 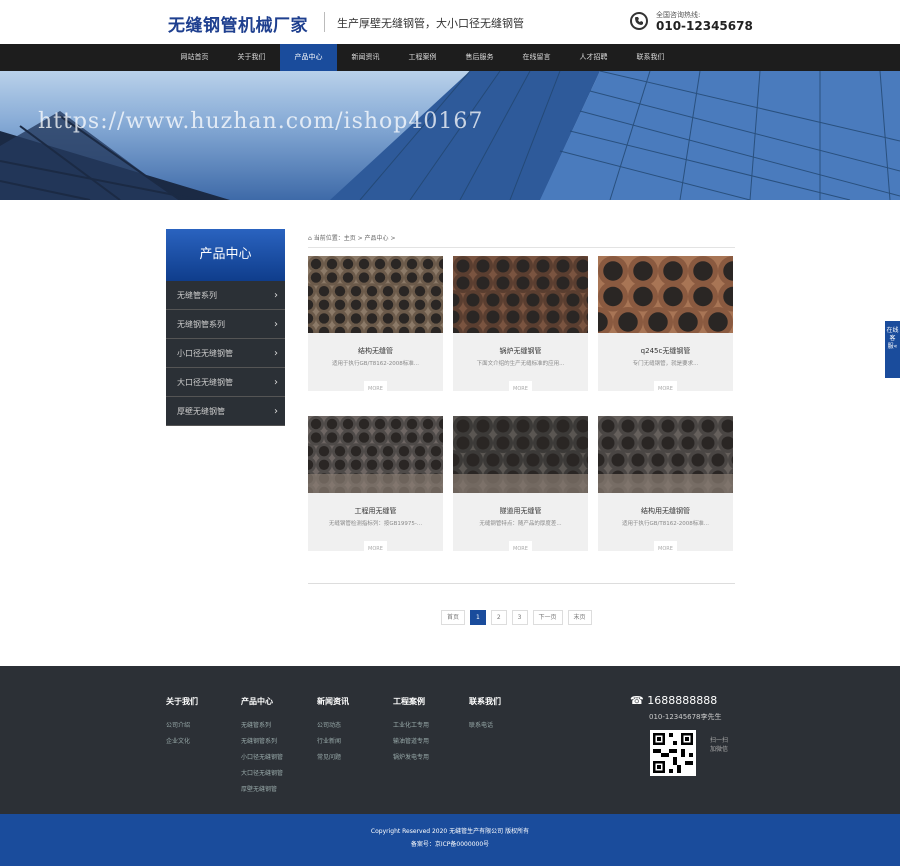 What do you see at coordinates (682, 700) in the screenshot?
I see `footer-phone-number: 1688888888` at bounding box center [682, 700].